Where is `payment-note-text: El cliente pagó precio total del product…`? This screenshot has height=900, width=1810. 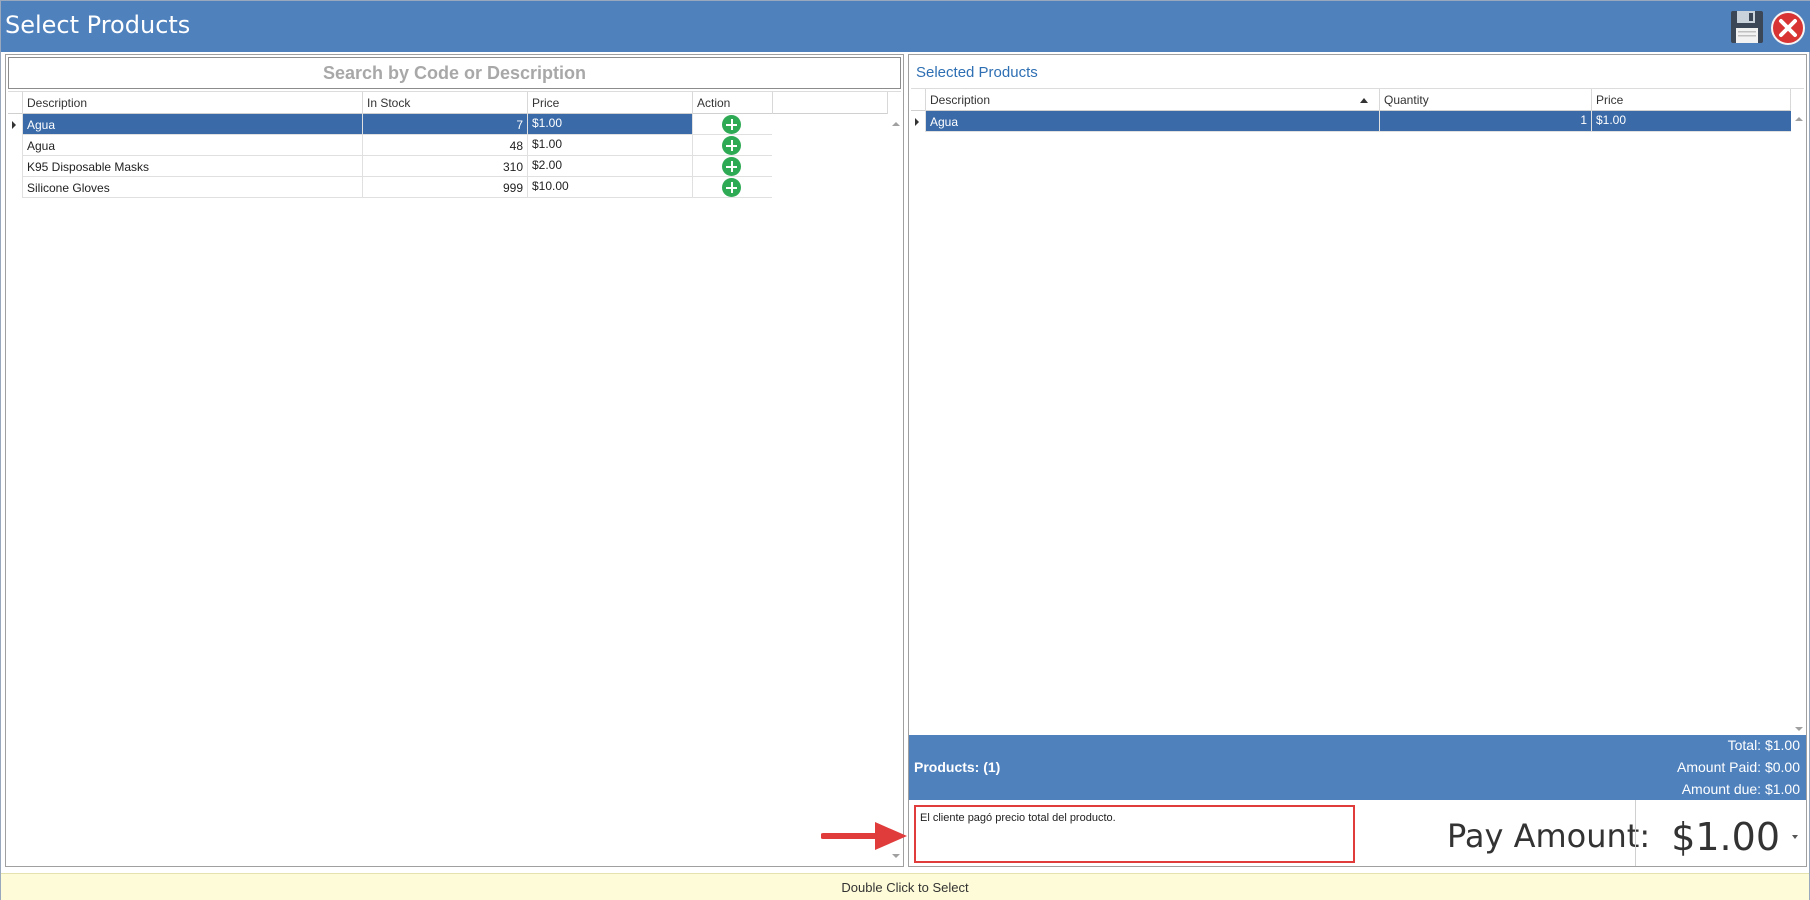
payment-note-text: El cliente pagó precio total del product… is located at coordinates (1018, 818).